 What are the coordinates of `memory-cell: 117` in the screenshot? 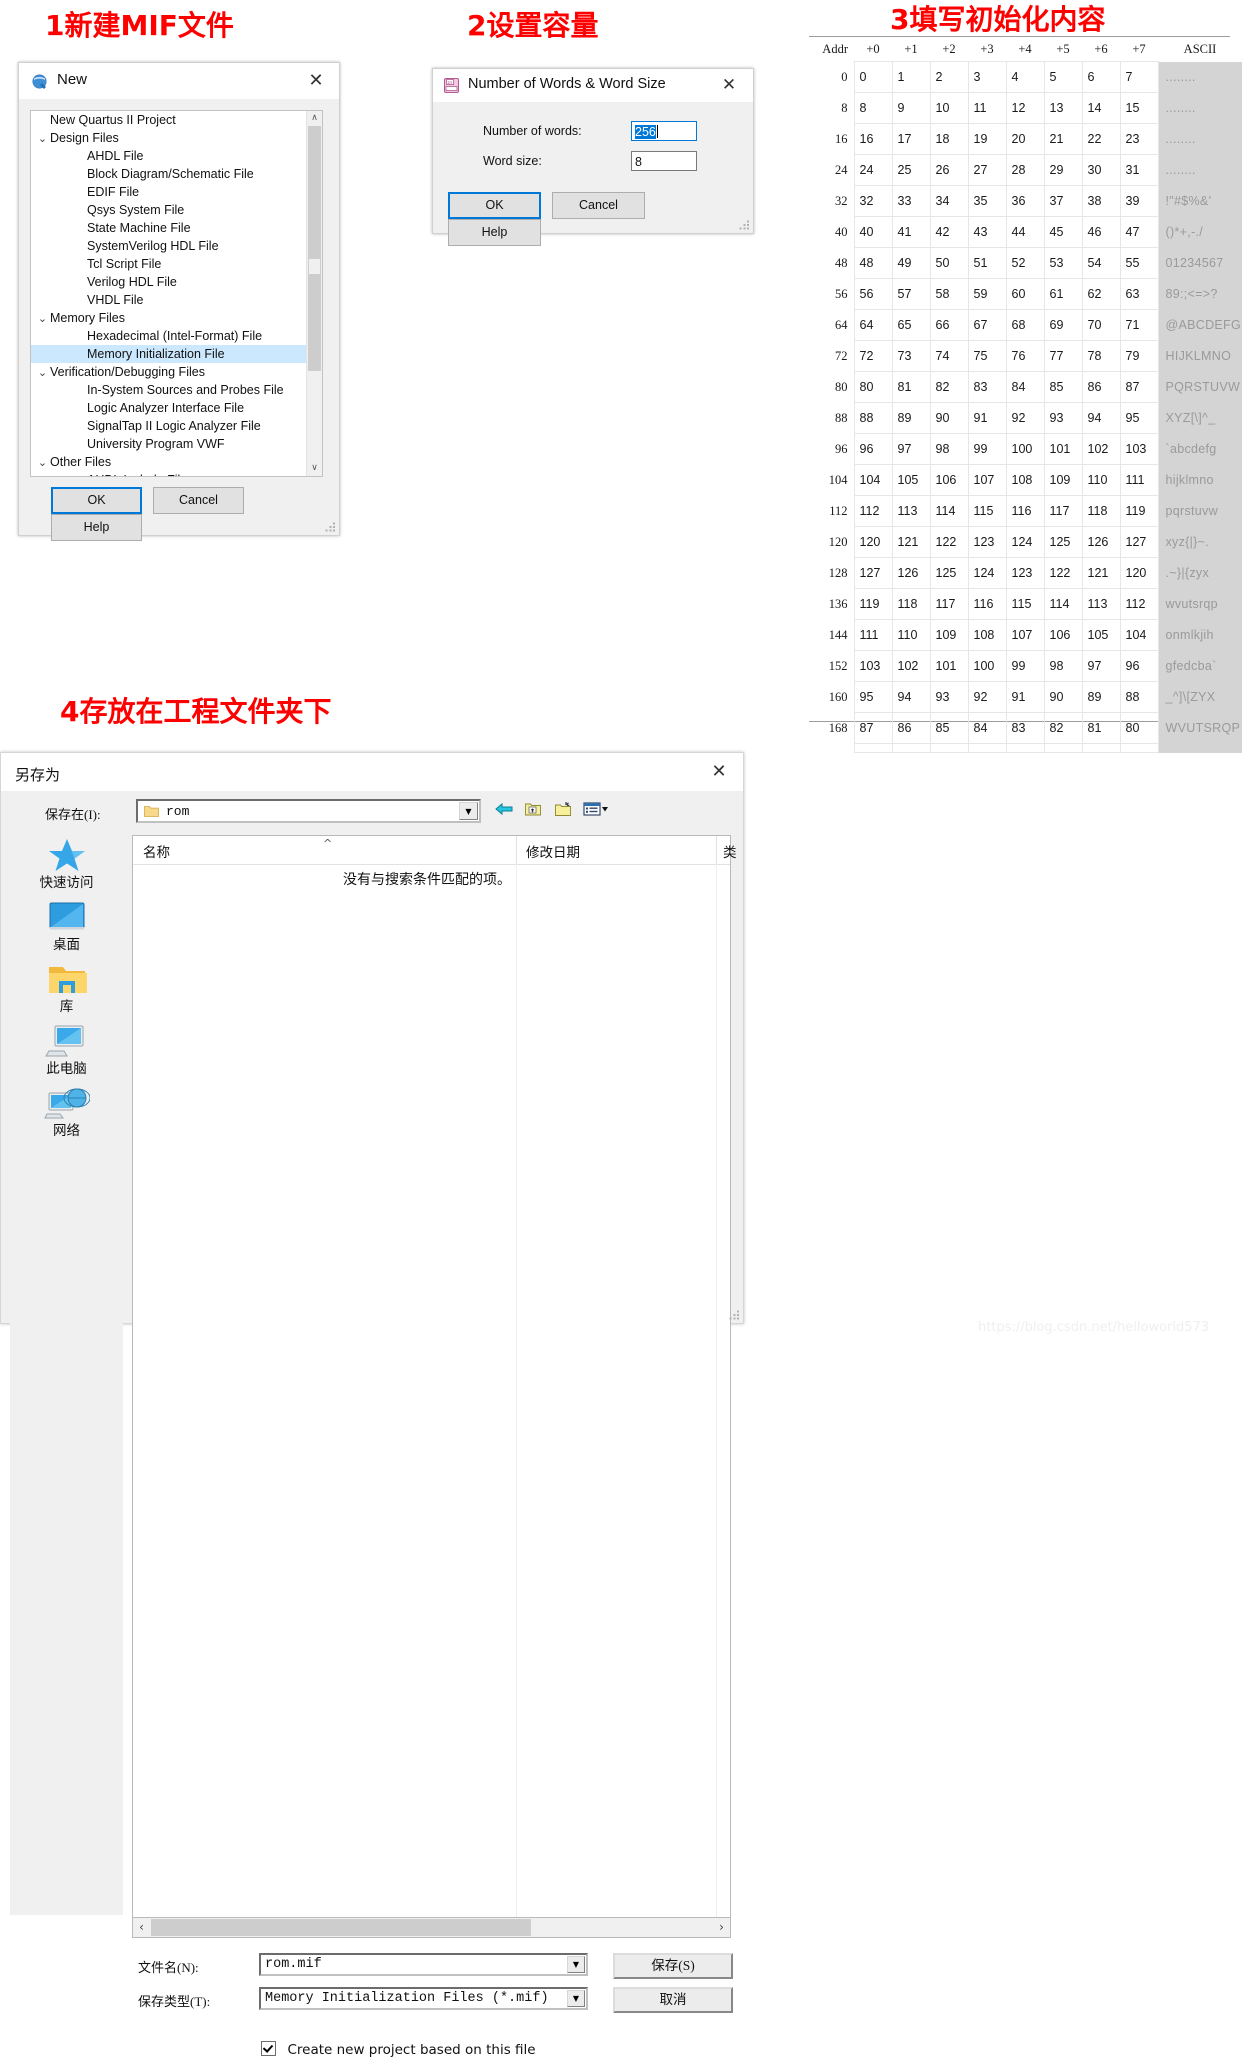 It's located at (1063, 511).